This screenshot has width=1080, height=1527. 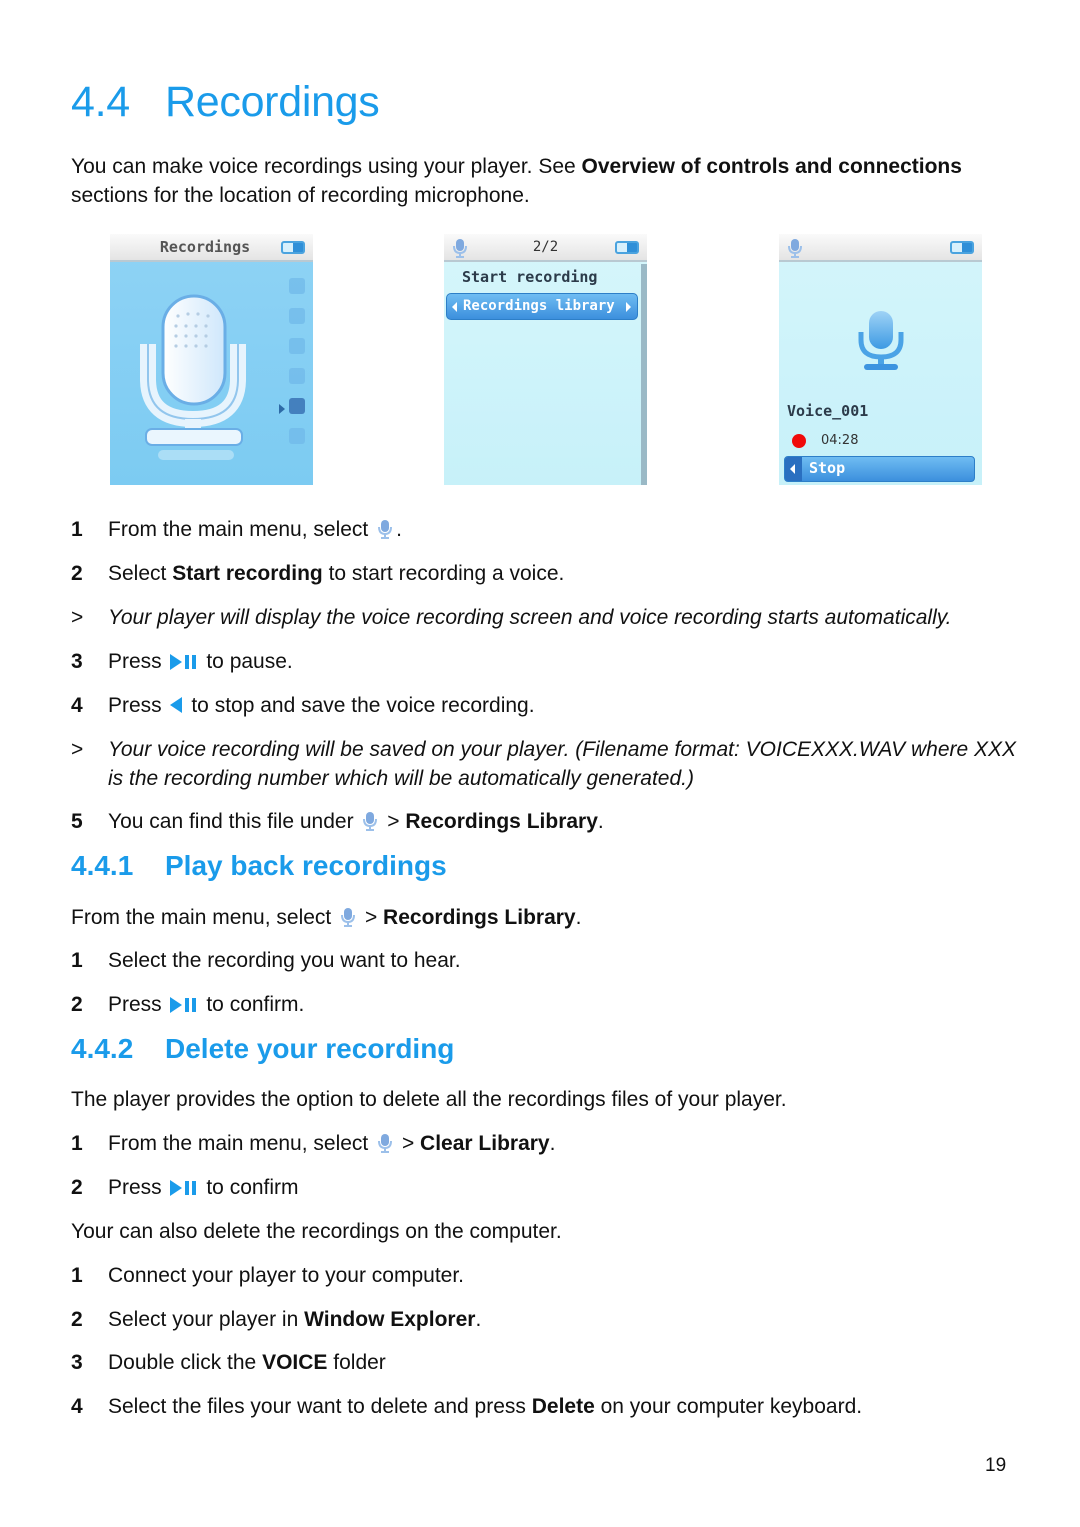 I want to click on stop-option: Stop, so click(x=879, y=469).